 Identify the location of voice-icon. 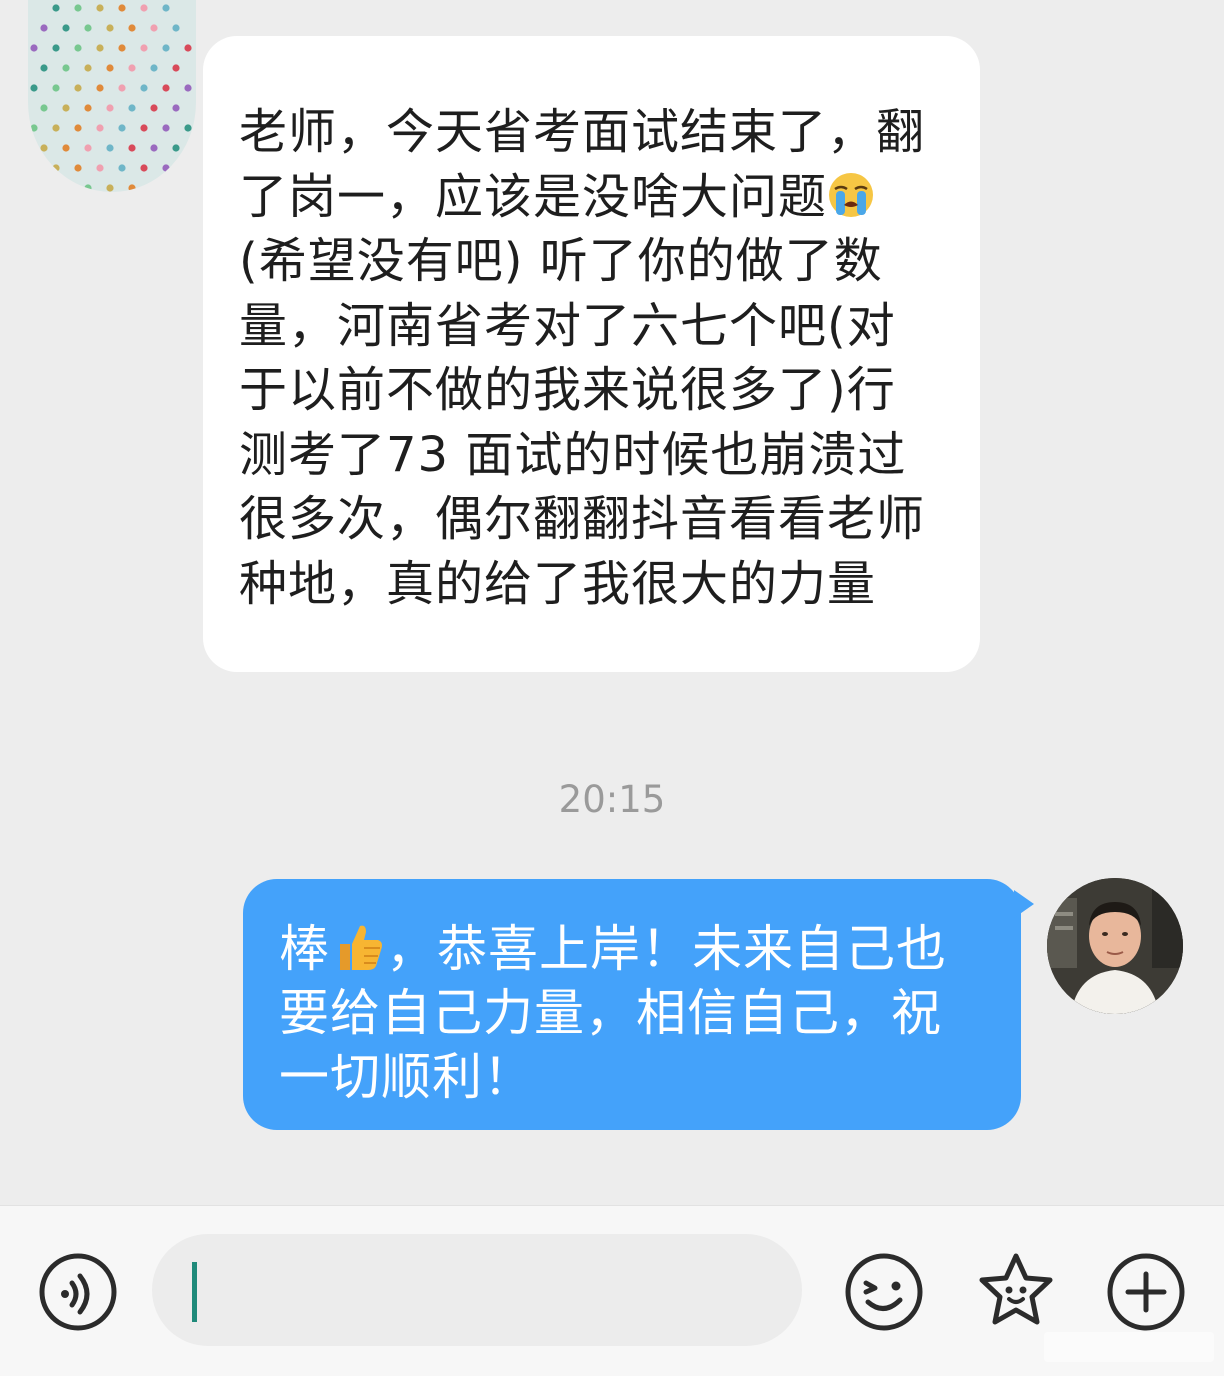
(78, 1292).